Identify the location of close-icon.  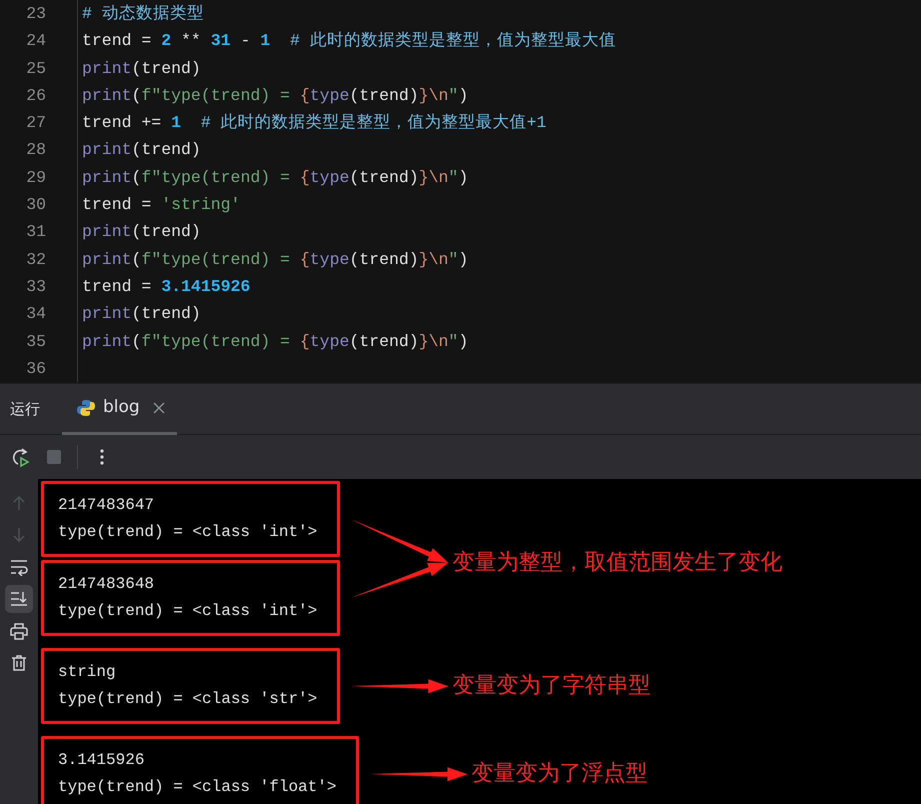
(158, 408).